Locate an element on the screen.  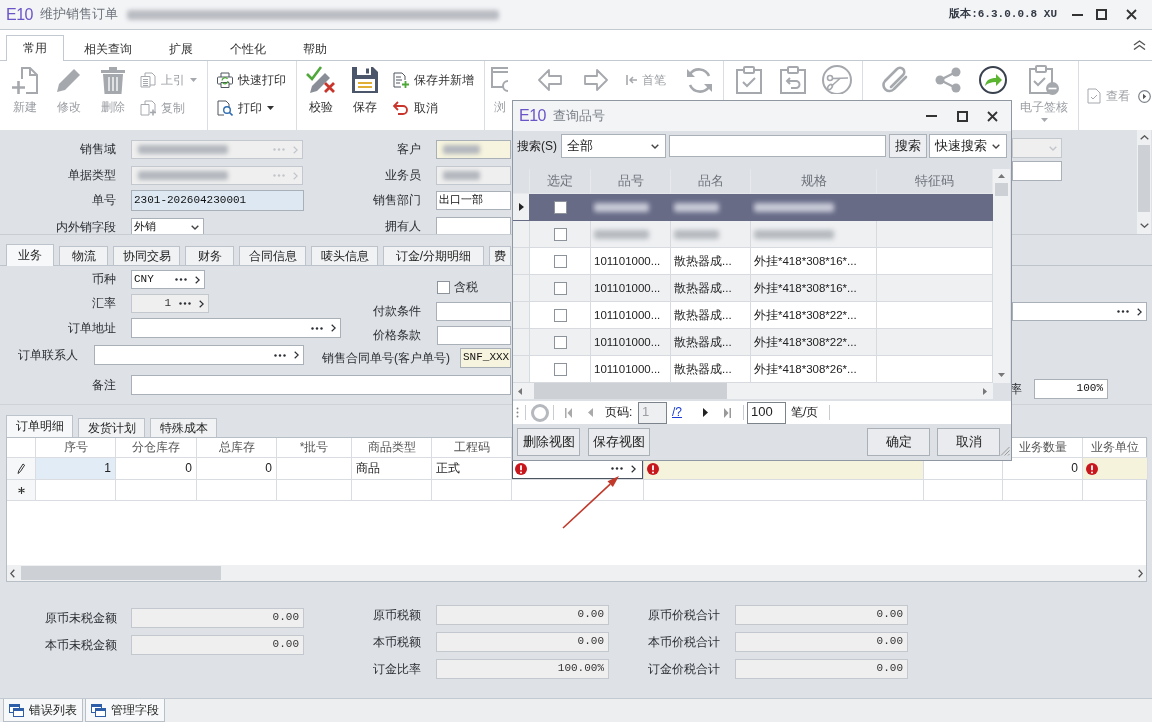
first-page-icon is located at coordinates (568, 412).